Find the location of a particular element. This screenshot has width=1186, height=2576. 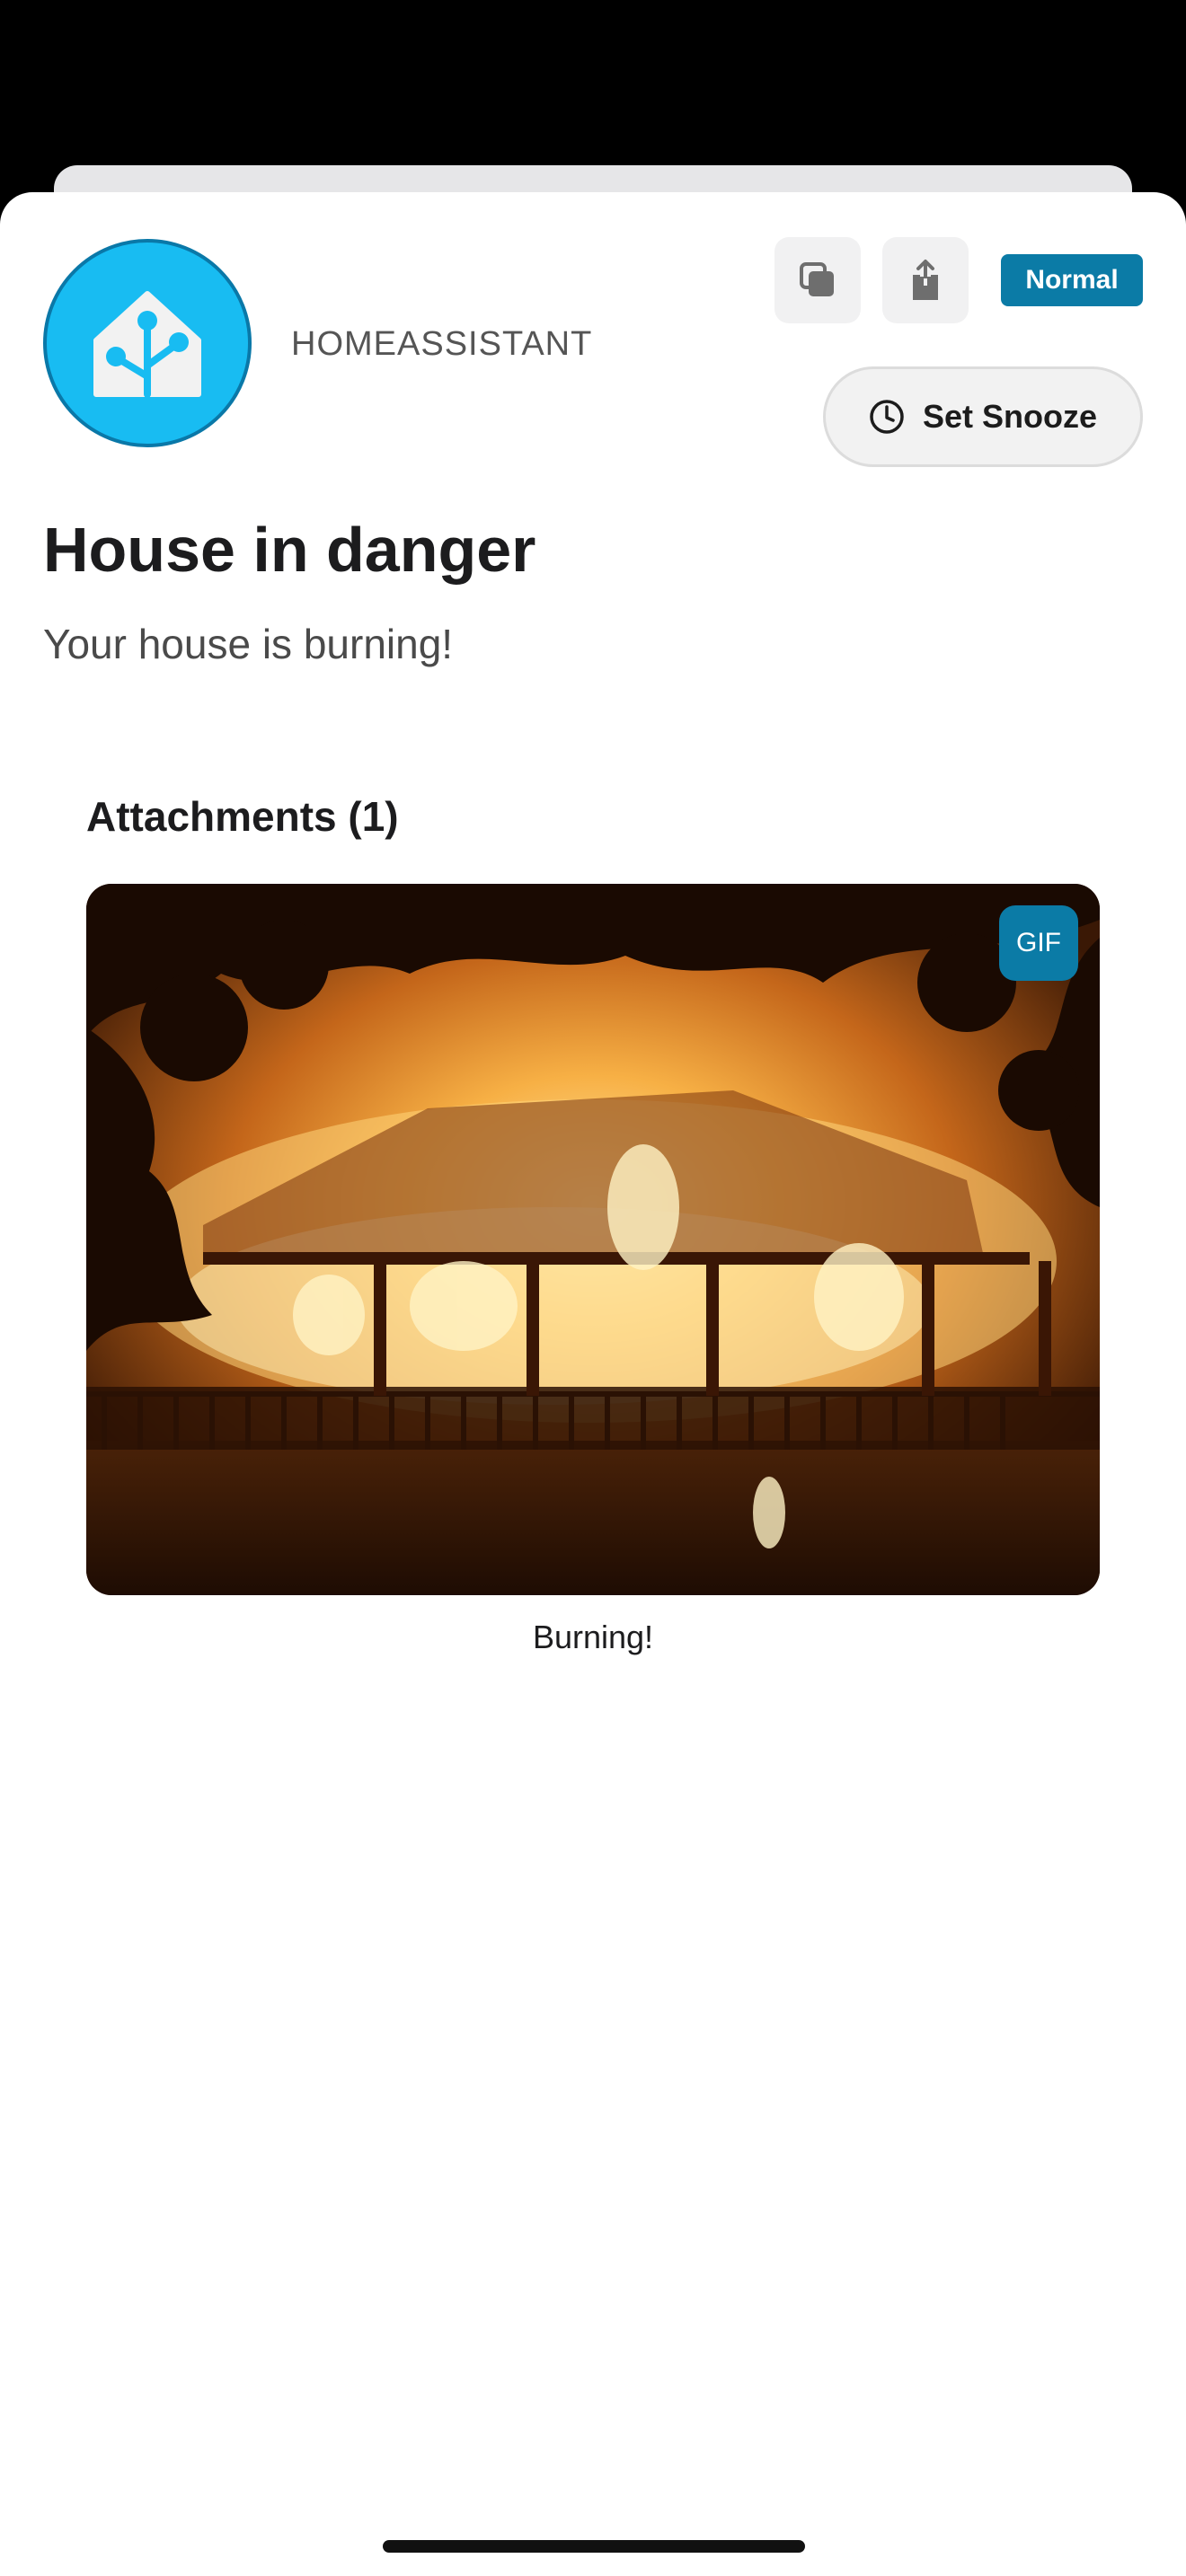

share-icon is located at coordinates (925, 280).